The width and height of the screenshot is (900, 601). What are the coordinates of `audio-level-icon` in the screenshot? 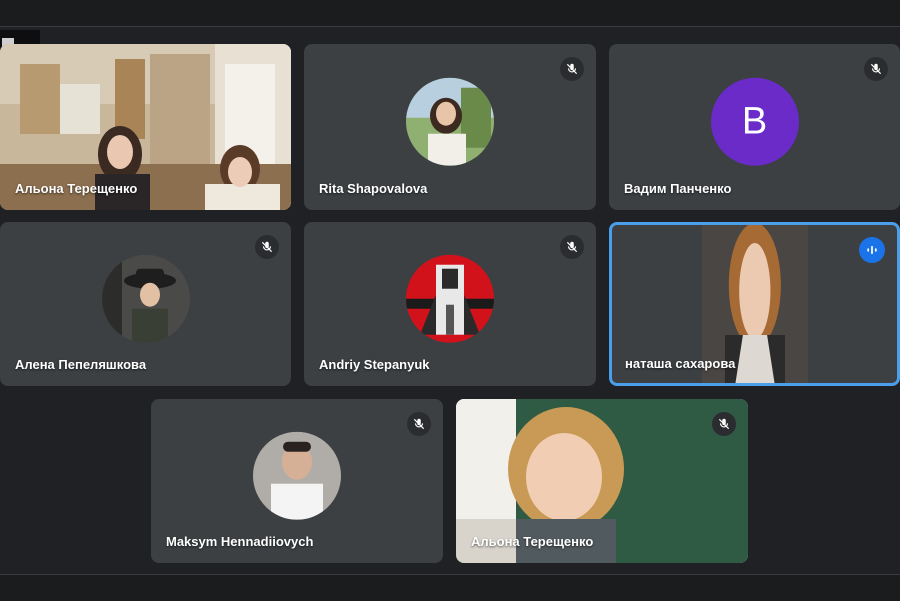 It's located at (872, 250).